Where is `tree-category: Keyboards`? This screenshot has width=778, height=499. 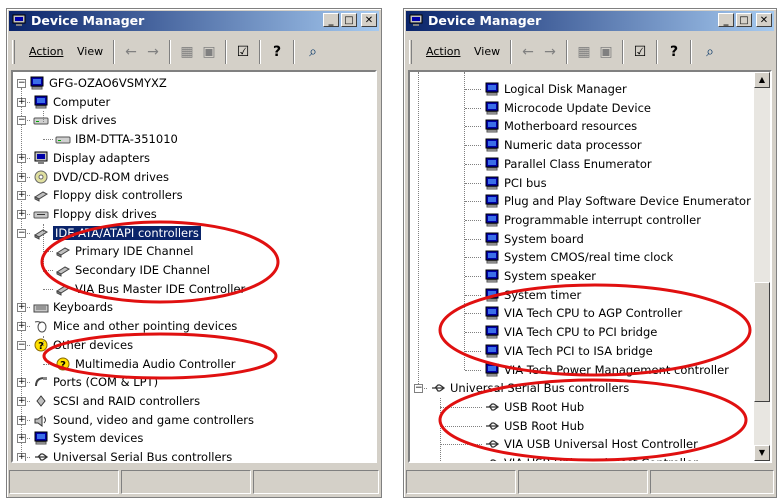
tree-category: Keyboards is located at coordinates (73, 307).